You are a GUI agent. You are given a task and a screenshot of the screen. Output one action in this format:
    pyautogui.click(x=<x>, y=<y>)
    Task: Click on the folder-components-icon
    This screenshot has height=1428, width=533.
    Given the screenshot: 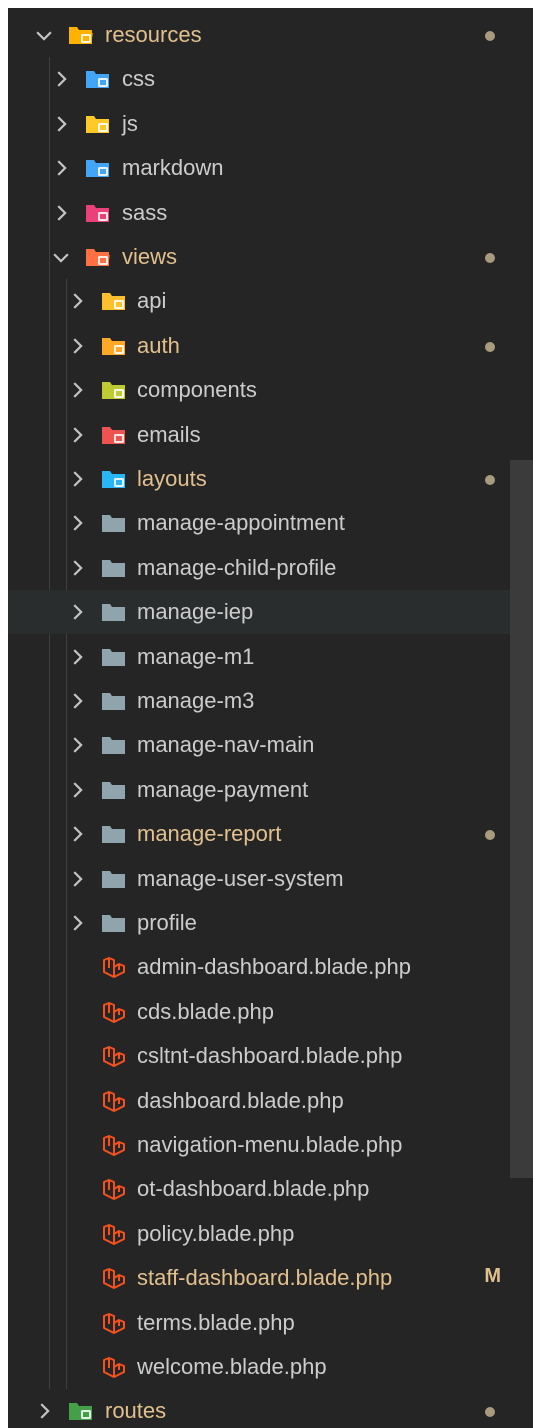 What is the action you would take?
    pyautogui.click(x=114, y=390)
    